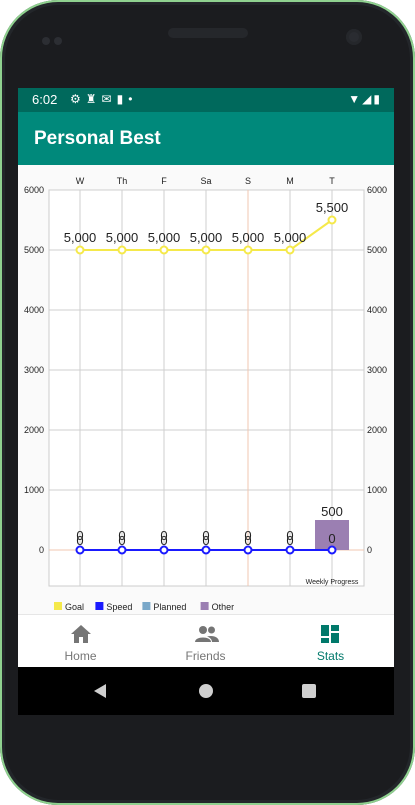 This screenshot has width=415, height=805. Describe the element at coordinates (206, 138) in the screenshot. I see `app-bar: Personal Best` at that location.